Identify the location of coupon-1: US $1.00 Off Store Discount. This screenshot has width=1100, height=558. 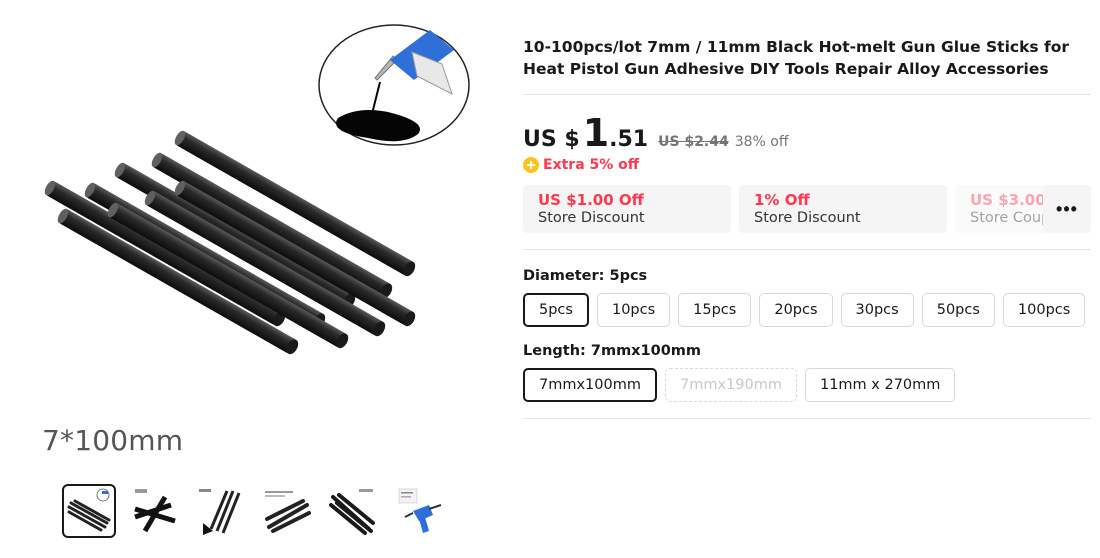
(627, 209).